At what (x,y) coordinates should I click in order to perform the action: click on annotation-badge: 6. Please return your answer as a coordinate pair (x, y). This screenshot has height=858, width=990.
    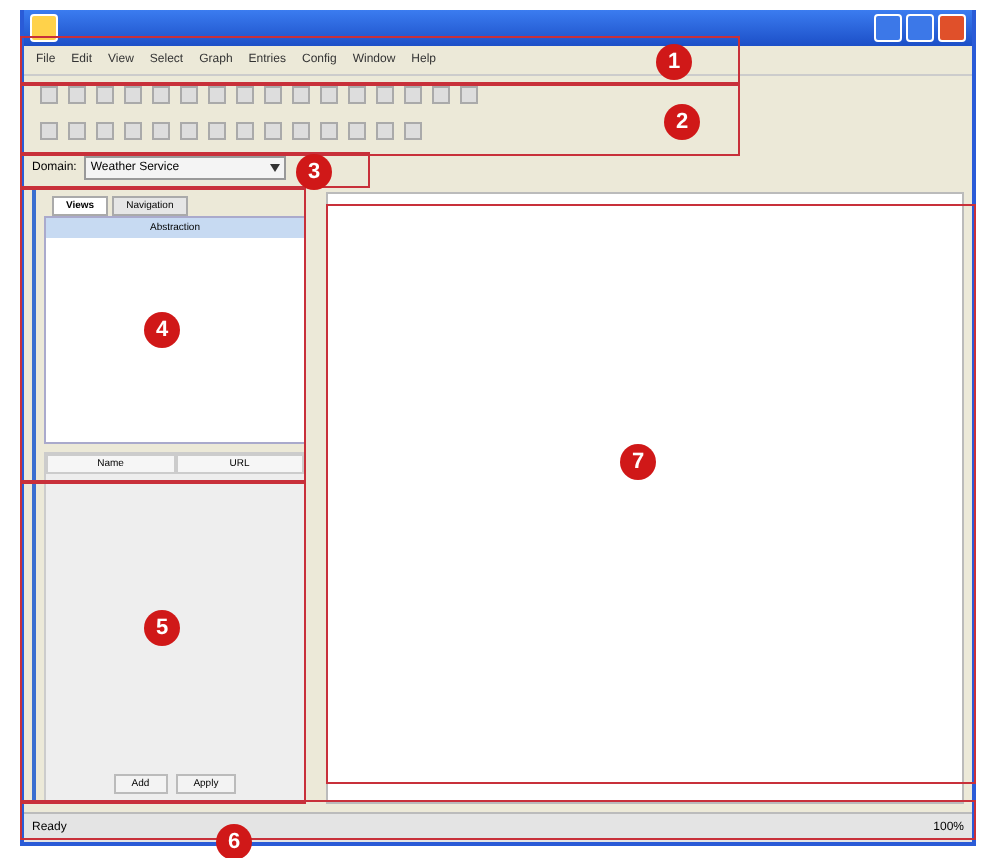
    Looking at the image, I should click on (234, 841).